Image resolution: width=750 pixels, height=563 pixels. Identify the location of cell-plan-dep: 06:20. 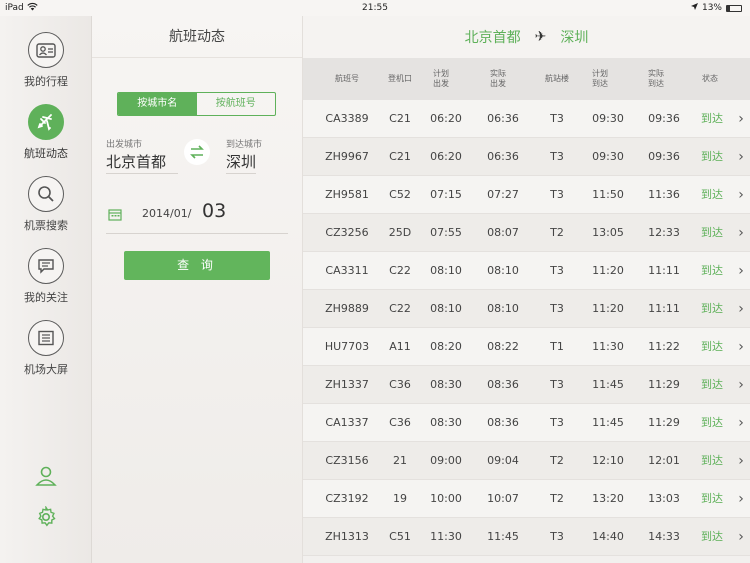
(446, 118).